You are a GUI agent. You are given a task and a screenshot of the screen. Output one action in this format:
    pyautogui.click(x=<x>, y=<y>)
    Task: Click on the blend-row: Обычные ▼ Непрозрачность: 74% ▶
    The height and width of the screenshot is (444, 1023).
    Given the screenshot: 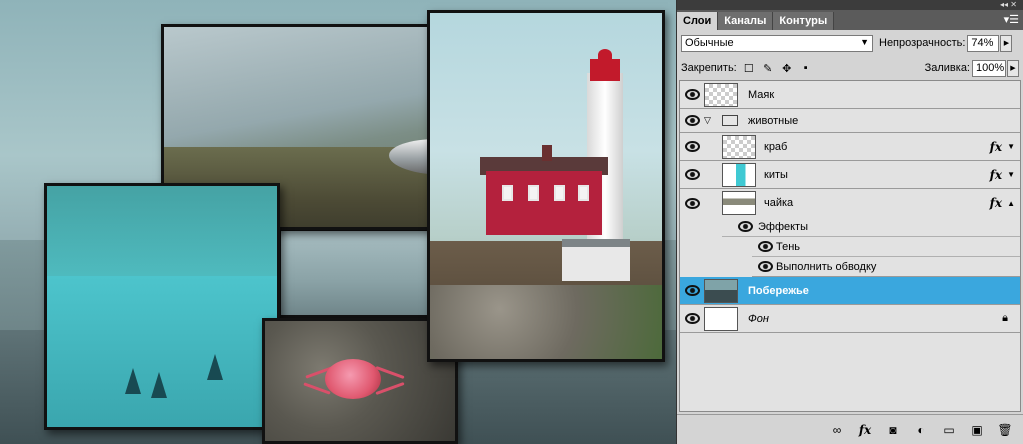 What is the action you would take?
    pyautogui.click(x=850, y=43)
    